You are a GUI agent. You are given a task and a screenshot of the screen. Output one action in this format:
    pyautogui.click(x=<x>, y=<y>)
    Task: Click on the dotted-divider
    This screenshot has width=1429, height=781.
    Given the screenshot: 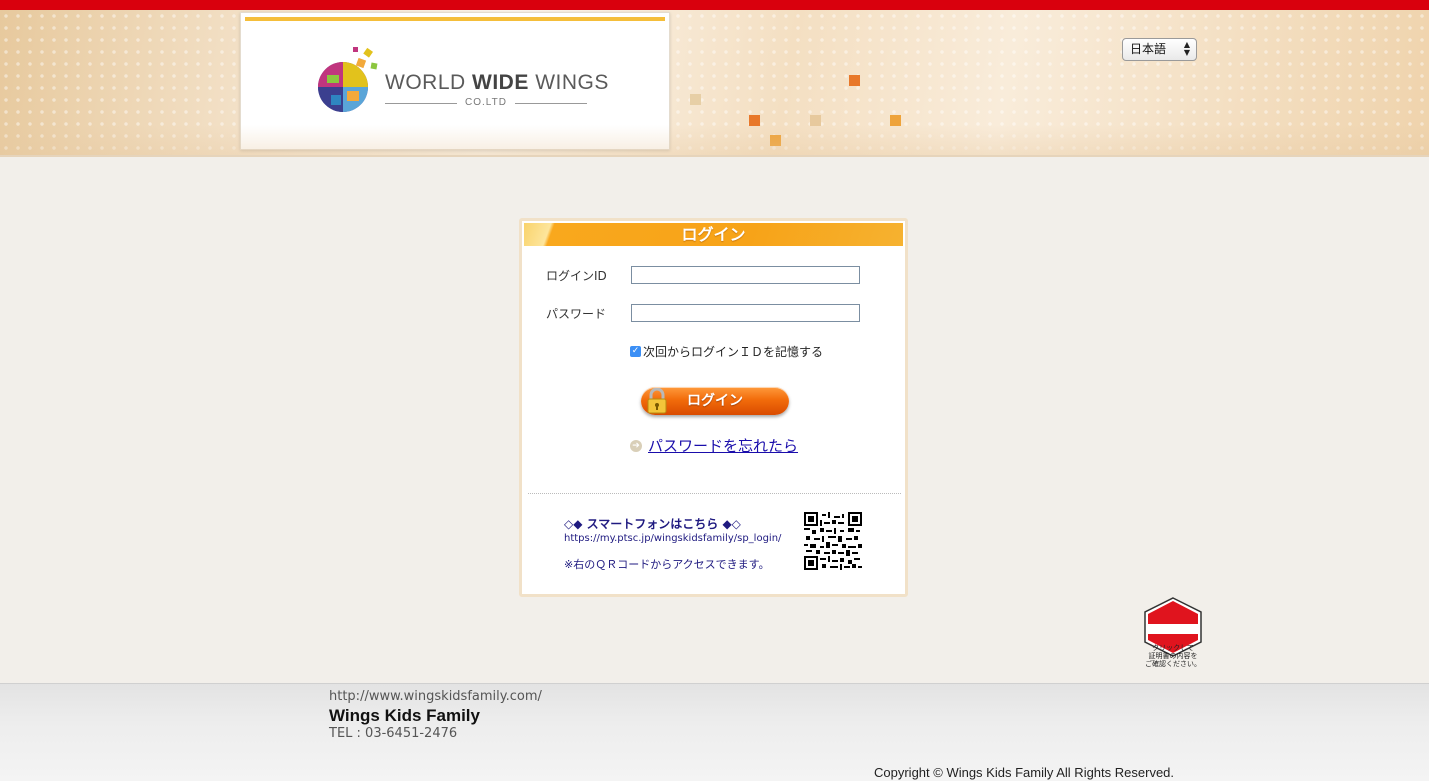 What is the action you would take?
    pyautogui.click(x=714, y=493)
    